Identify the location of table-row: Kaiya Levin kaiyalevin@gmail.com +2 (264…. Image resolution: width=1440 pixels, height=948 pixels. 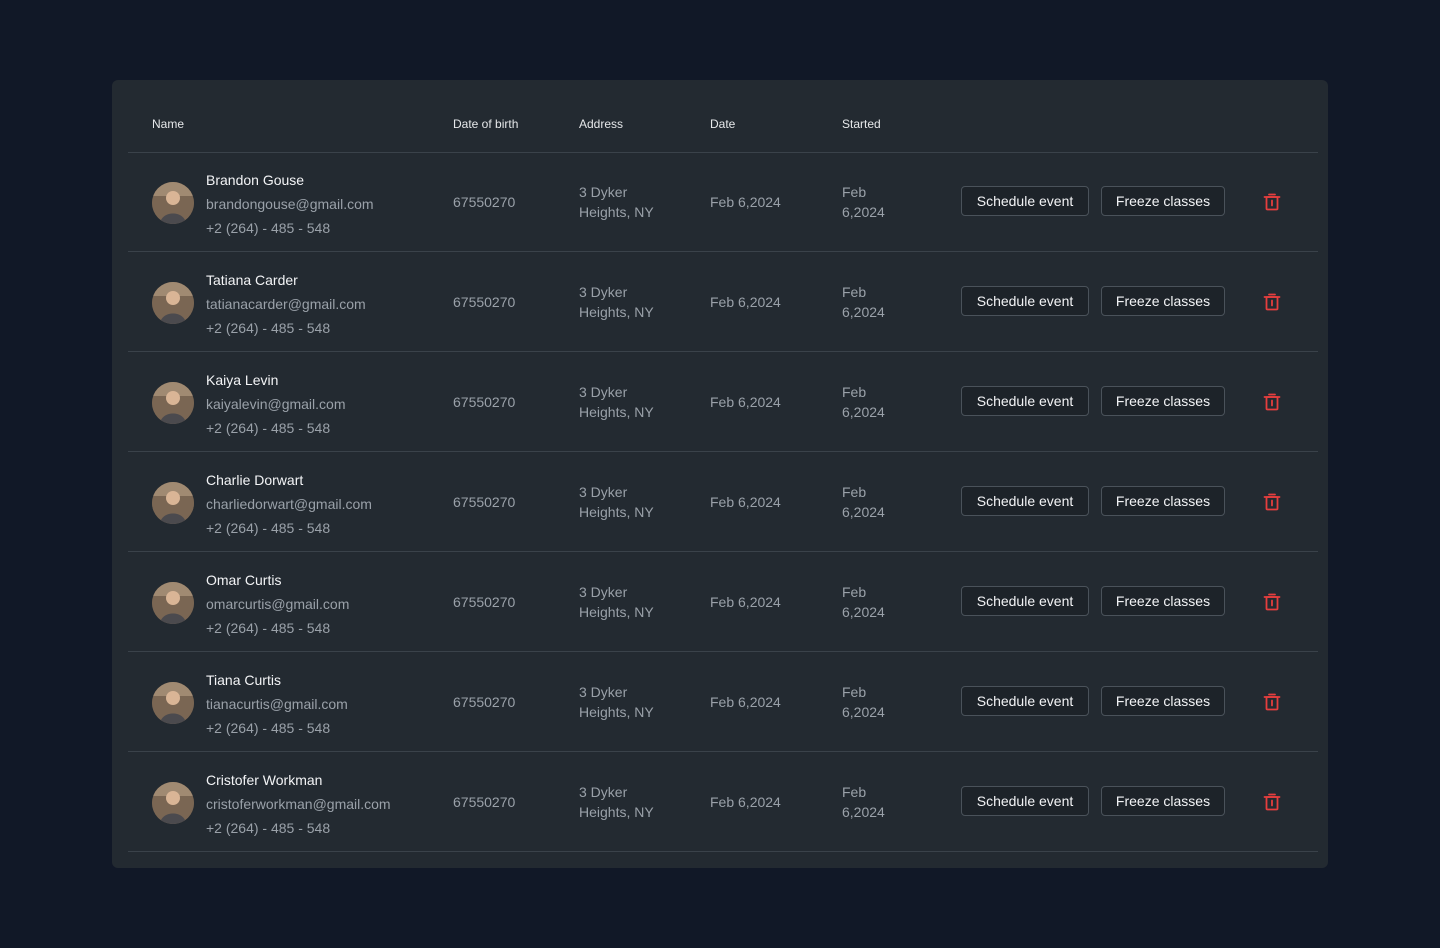
(723, 402).